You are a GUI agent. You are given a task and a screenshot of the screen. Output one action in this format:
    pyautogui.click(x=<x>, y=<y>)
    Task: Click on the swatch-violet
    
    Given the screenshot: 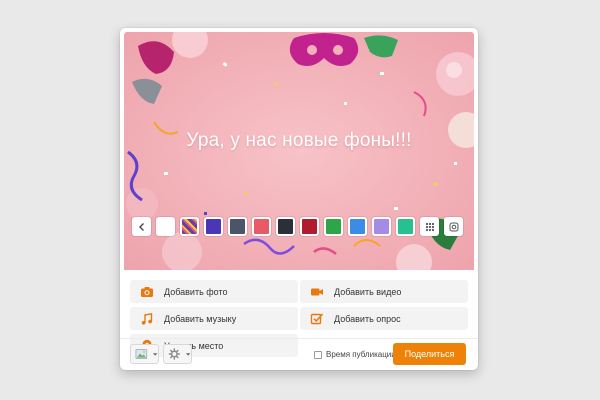 What is the action you would take?
    pyautogui.click(x=213, y=226)
    